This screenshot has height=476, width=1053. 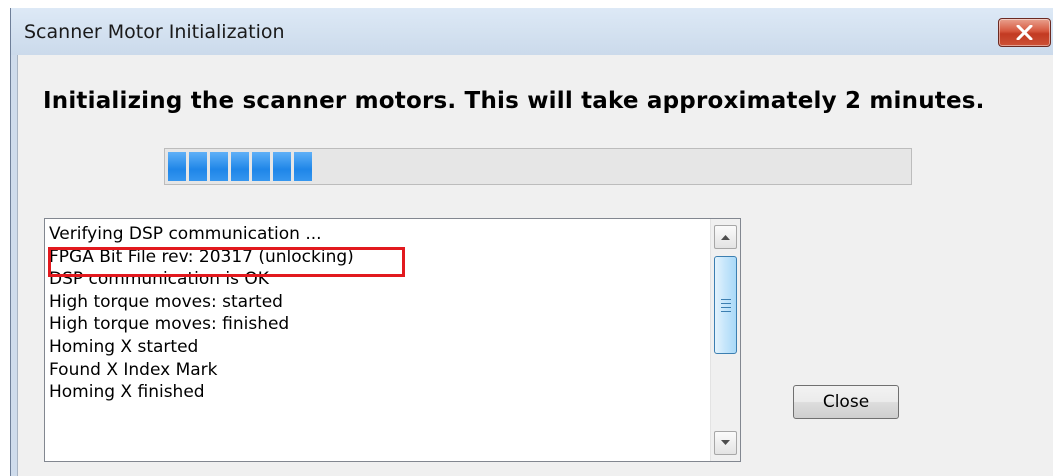 I want to click on log-line: High torque moves: finished, so click(x=169, y=324).